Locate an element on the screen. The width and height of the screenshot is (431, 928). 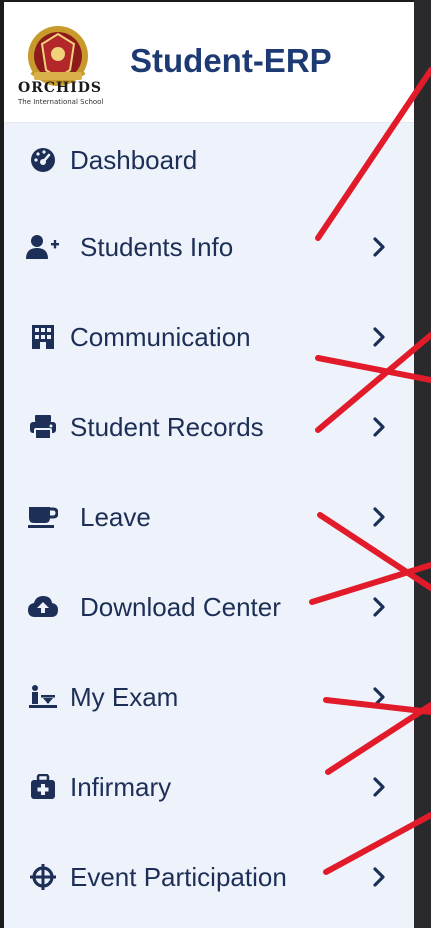
content-edge is located at coordinates (422, 464).